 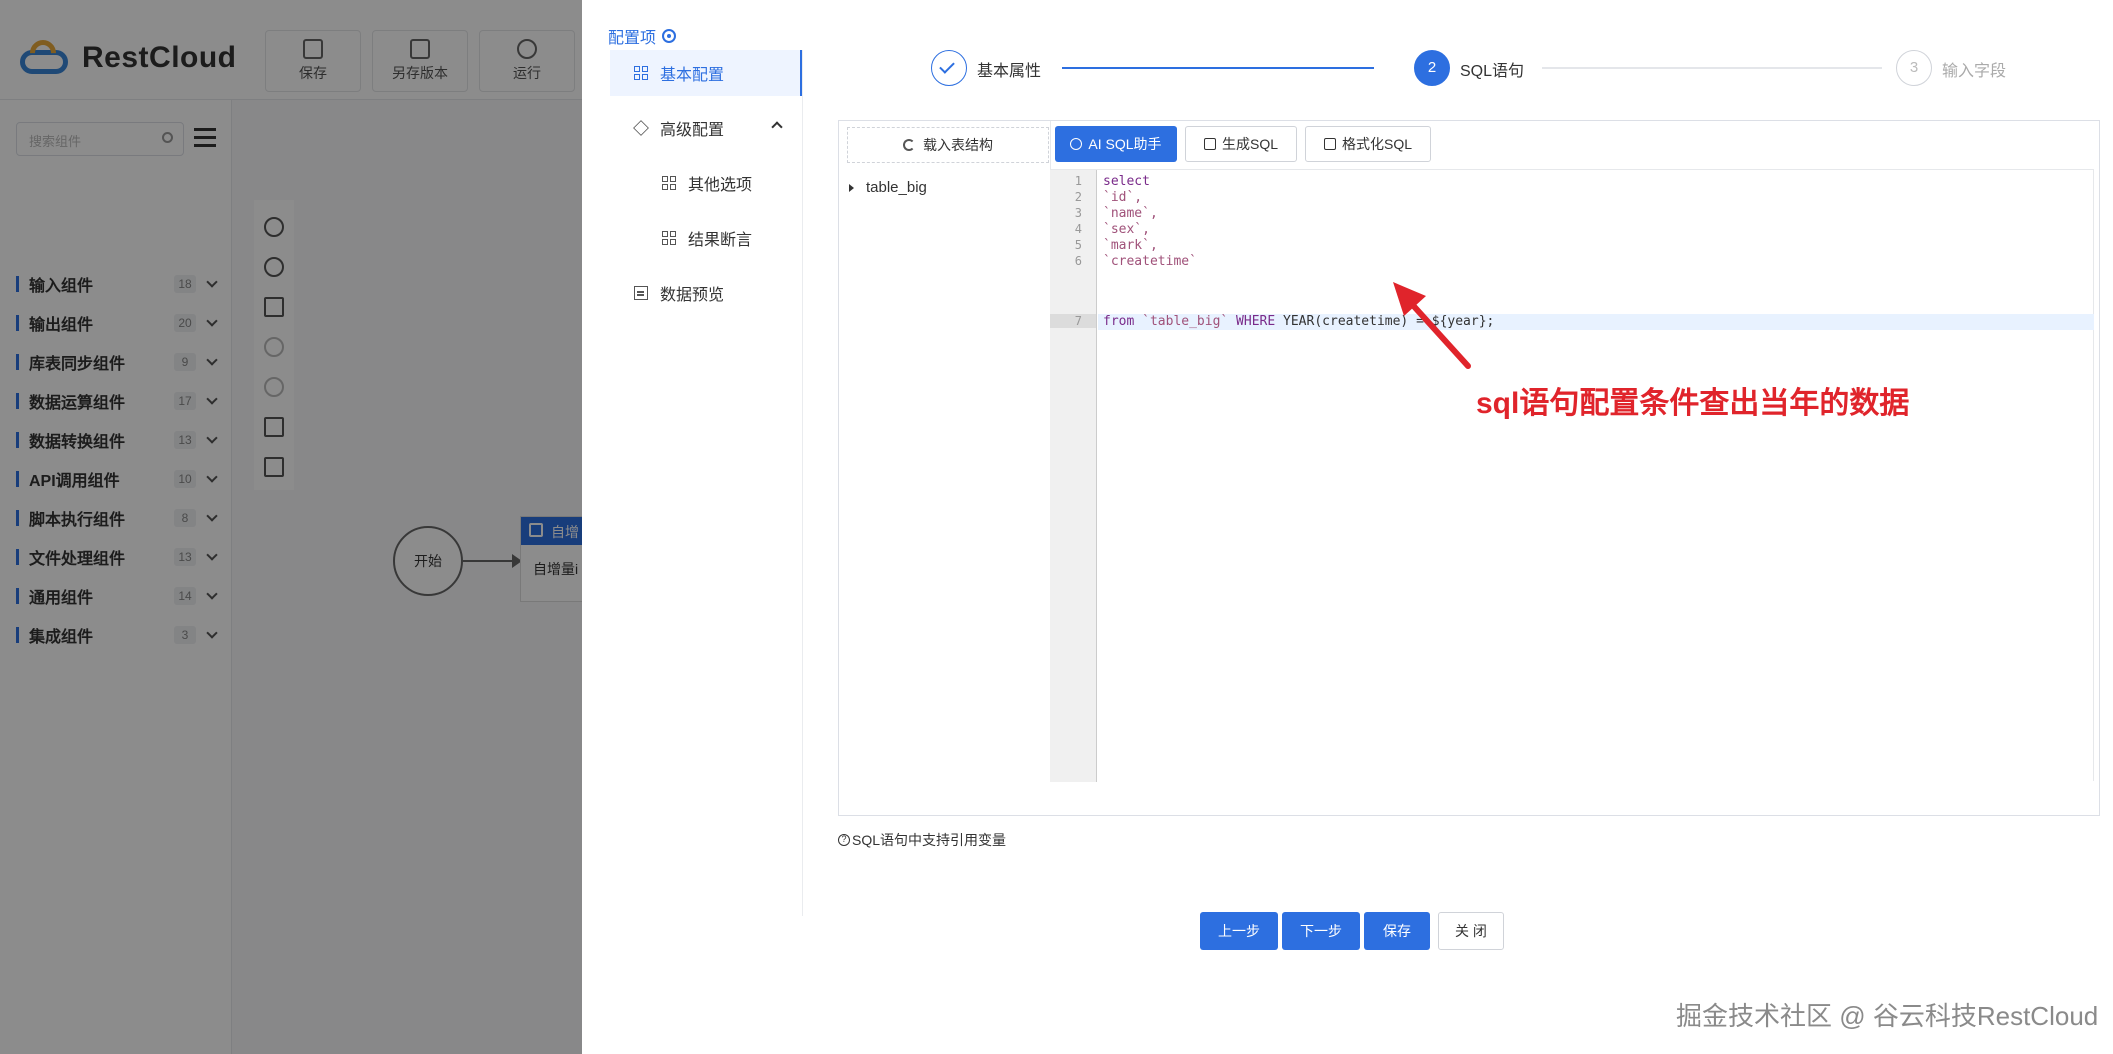 I want to click on line-number: 1, so click(x=1078, y=181).